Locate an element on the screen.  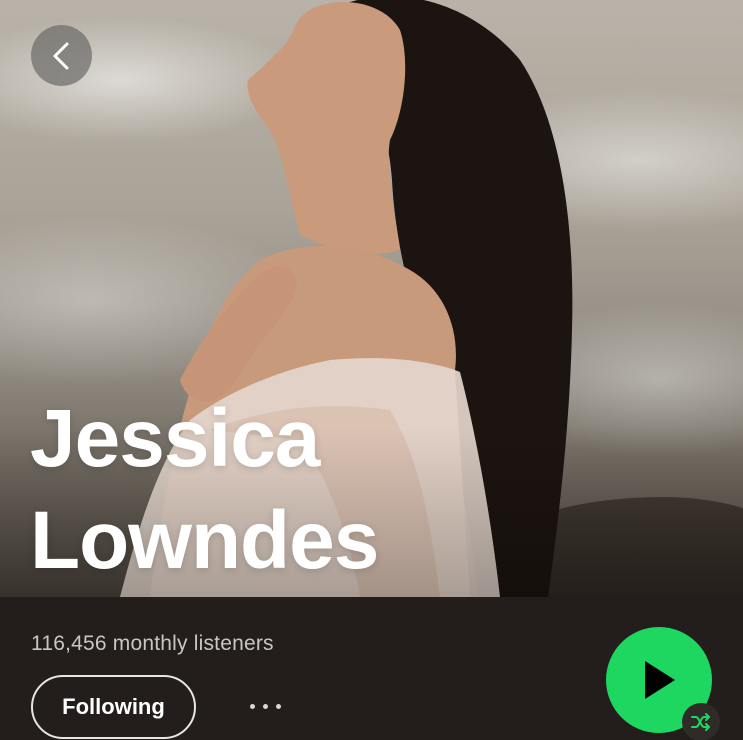
monthly-listeners: 116,456 monthly listeners is located at coordinates (152, 643).